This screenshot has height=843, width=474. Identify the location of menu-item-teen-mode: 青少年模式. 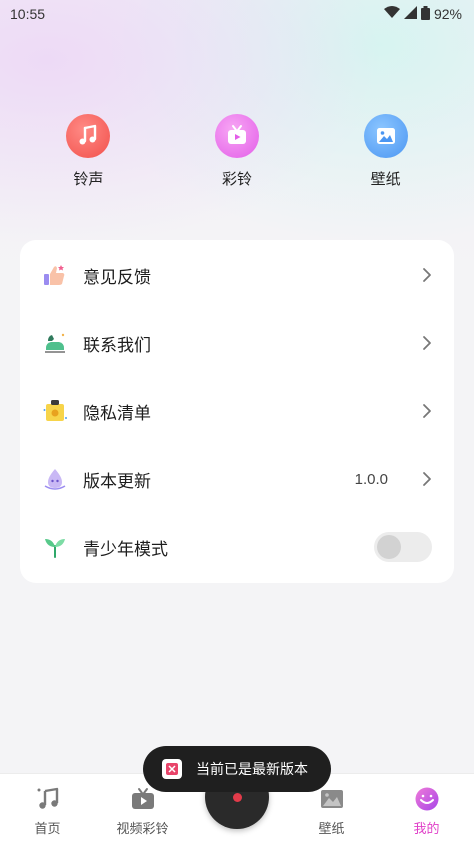
(237, 547).